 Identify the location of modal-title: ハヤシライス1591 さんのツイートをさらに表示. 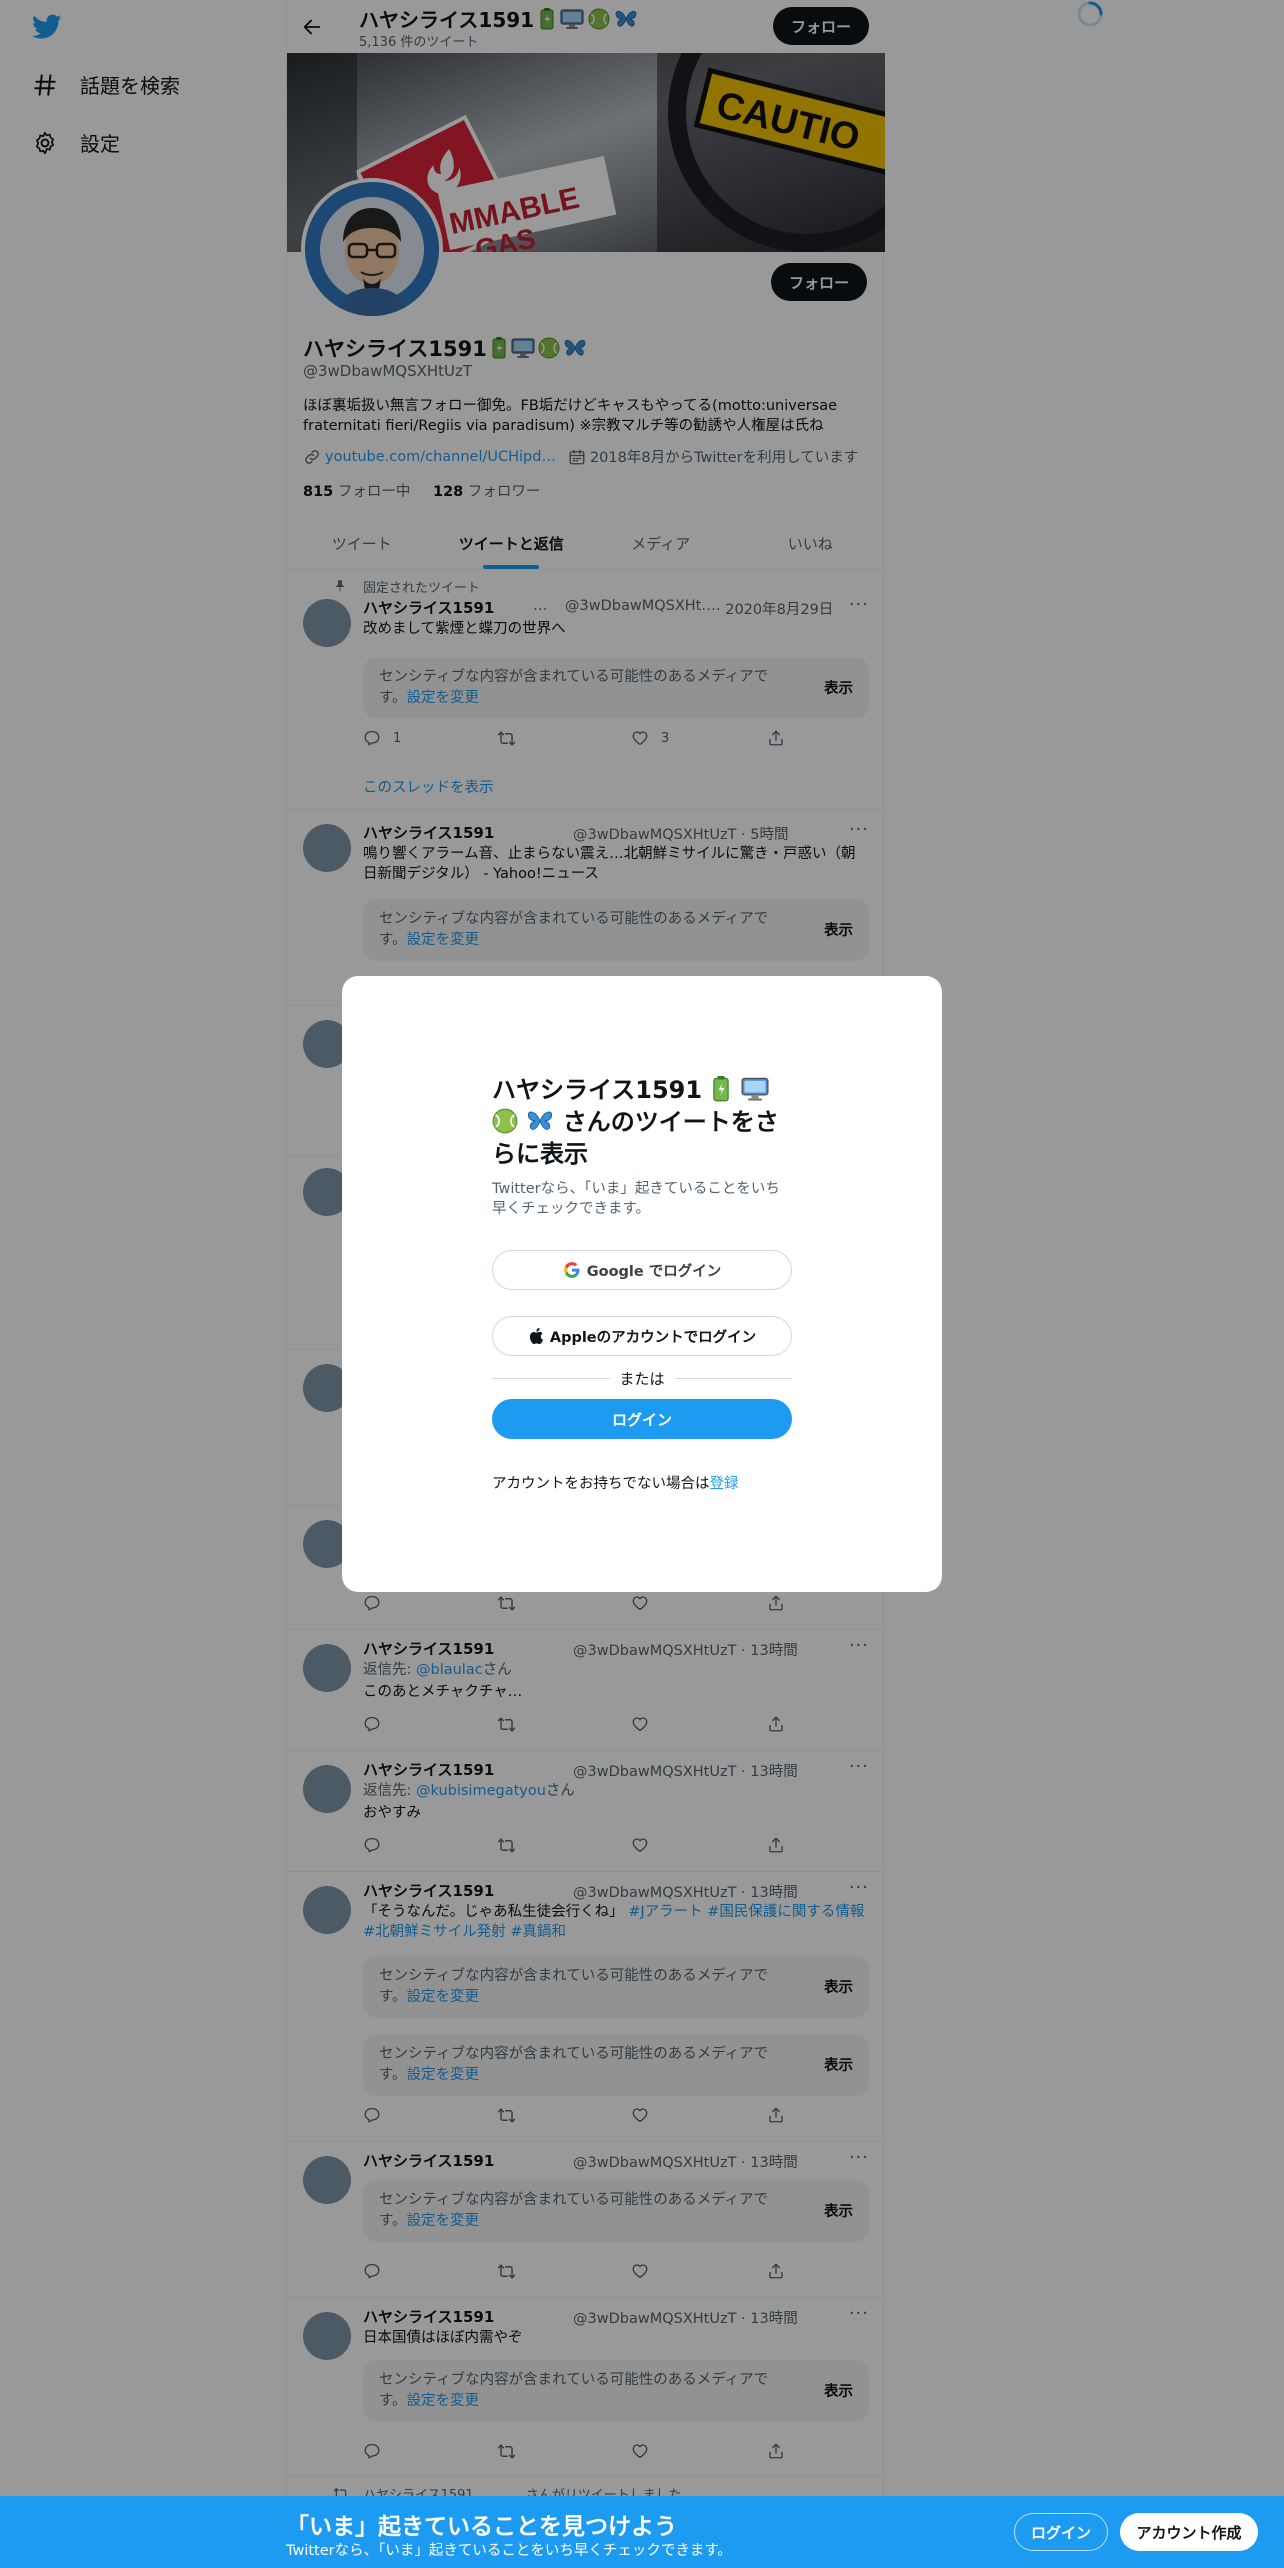
(635, 1122).